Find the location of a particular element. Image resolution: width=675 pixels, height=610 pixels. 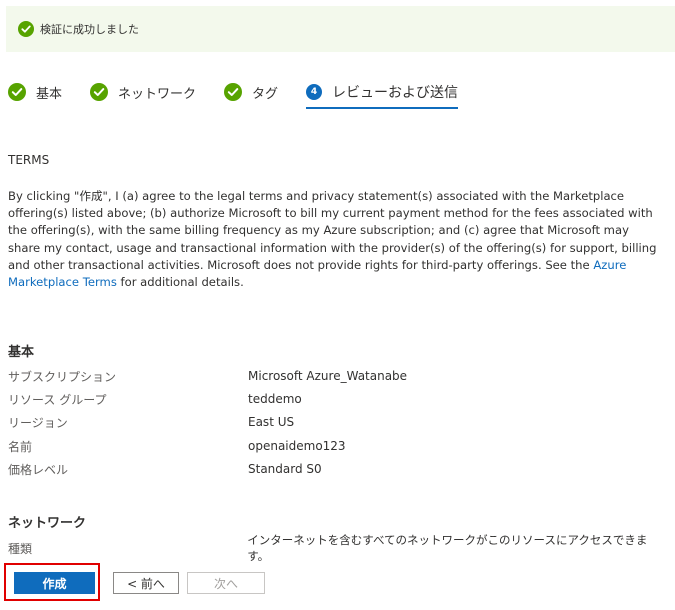

summary-value: East US is located at coordinates (271, 422).